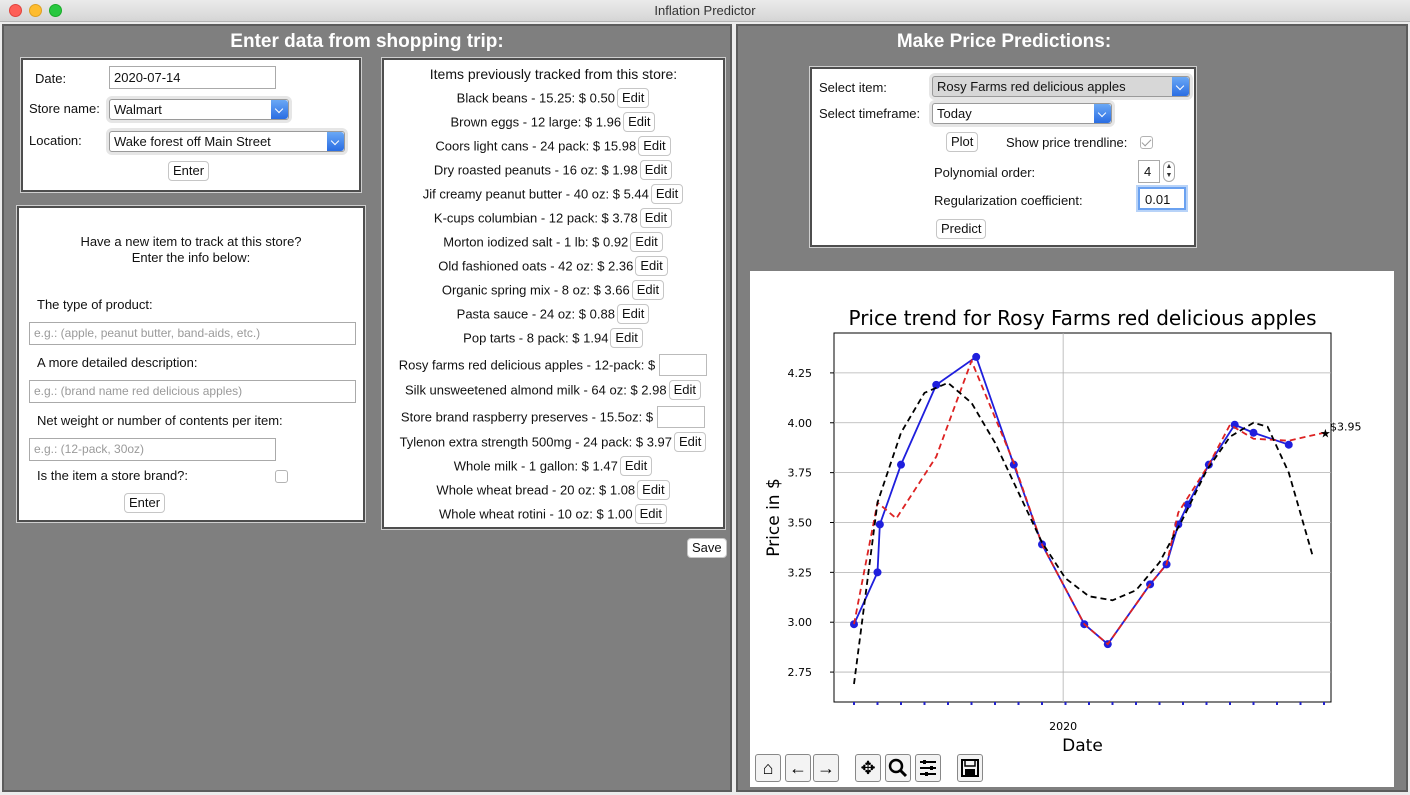 The width and height of the screenshot is (1410, 795). What do you see at coordinates (800, 622) in the screenshot?
I see `y-tick-label: 3.00` at bounding box center [800, 622].